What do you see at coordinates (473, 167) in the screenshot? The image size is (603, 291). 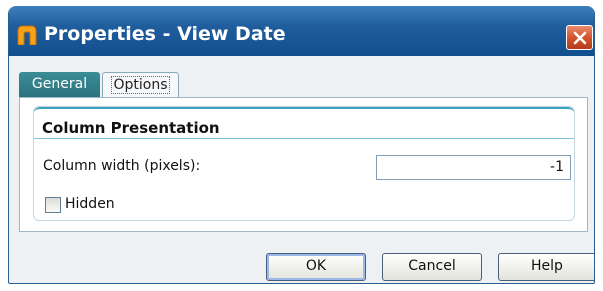 I see `column-width-input: -1` at bounding box center [473, 167].